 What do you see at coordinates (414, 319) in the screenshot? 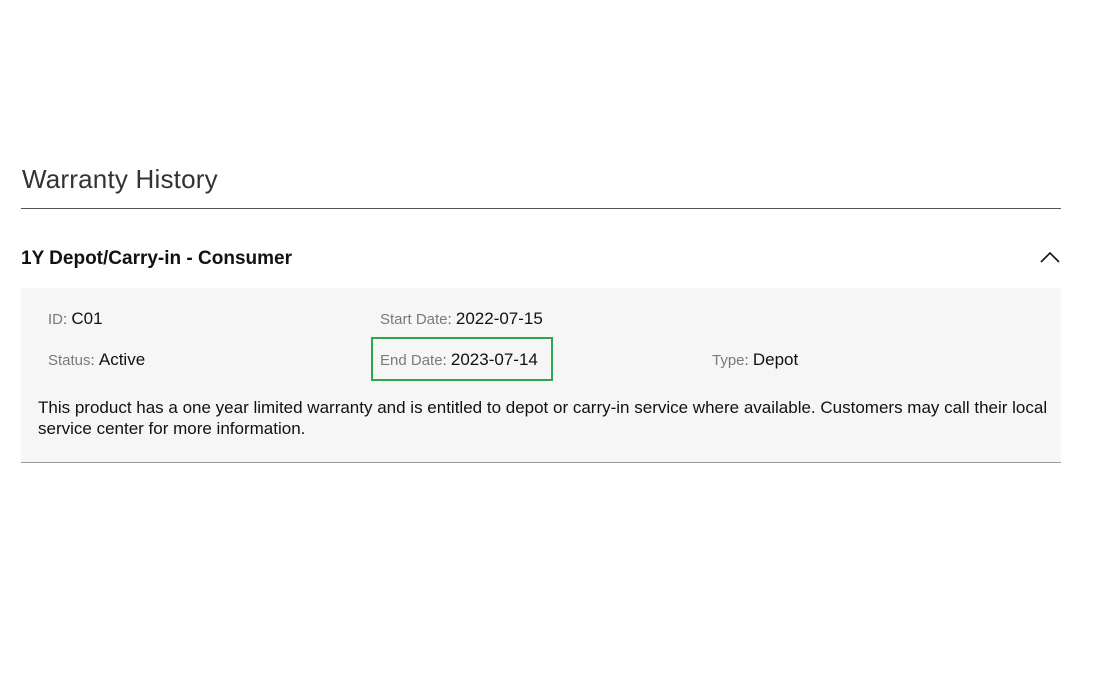
I see `start-date-label: Start Date` at bounding box center [414, 319].